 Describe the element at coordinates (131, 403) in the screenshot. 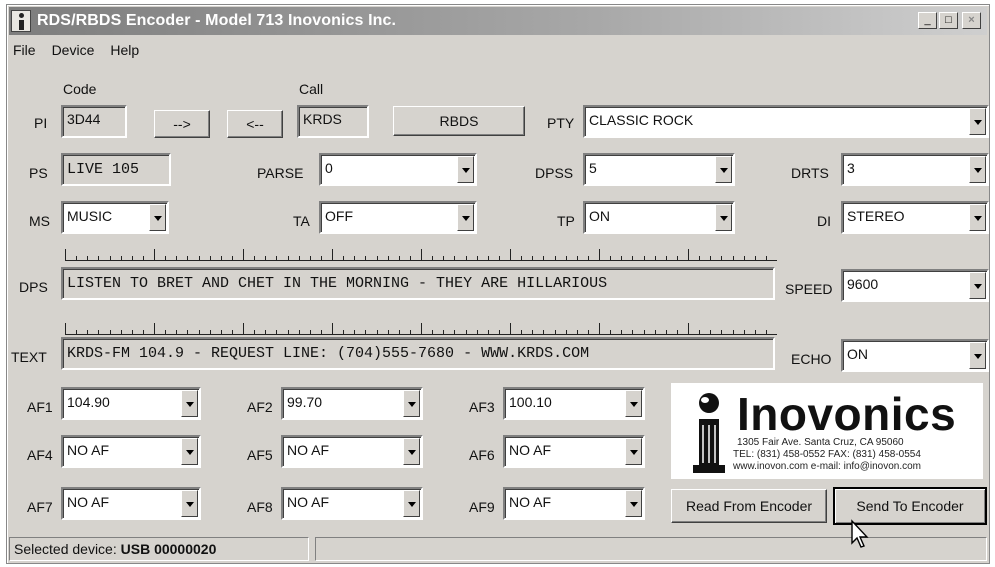

I see `af1-select: 104.90` at that location.